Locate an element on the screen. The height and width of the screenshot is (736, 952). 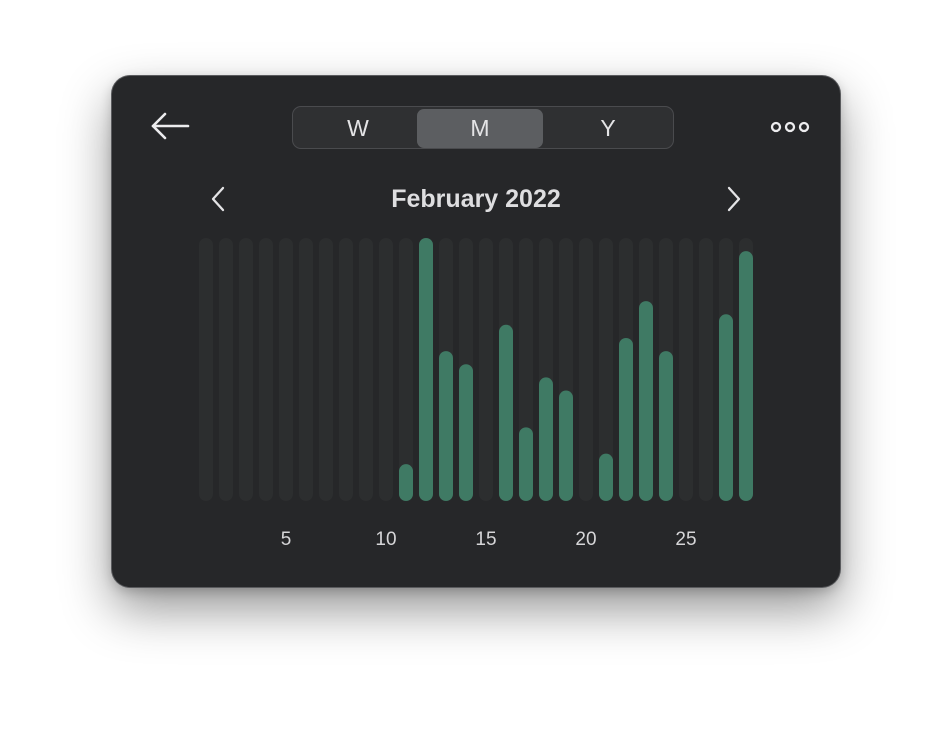
x-tick-label: 10 is located at coordinates (385, 539).